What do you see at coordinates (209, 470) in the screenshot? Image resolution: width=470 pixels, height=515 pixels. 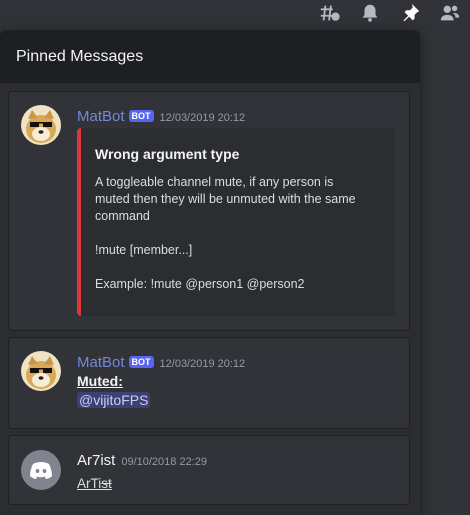 I see `pinned-message-card: Ar7ist 09/10/2018 22:29 ArTist` at bounding box center [209, 470].